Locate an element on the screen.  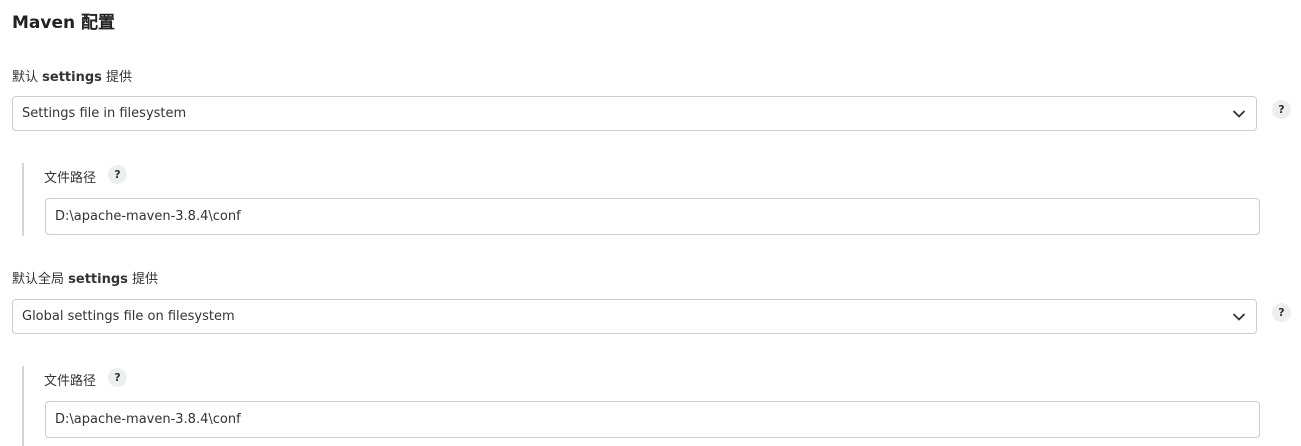
global-settings-file-path-label: 文件路径 is located at coordinates (70, 381).